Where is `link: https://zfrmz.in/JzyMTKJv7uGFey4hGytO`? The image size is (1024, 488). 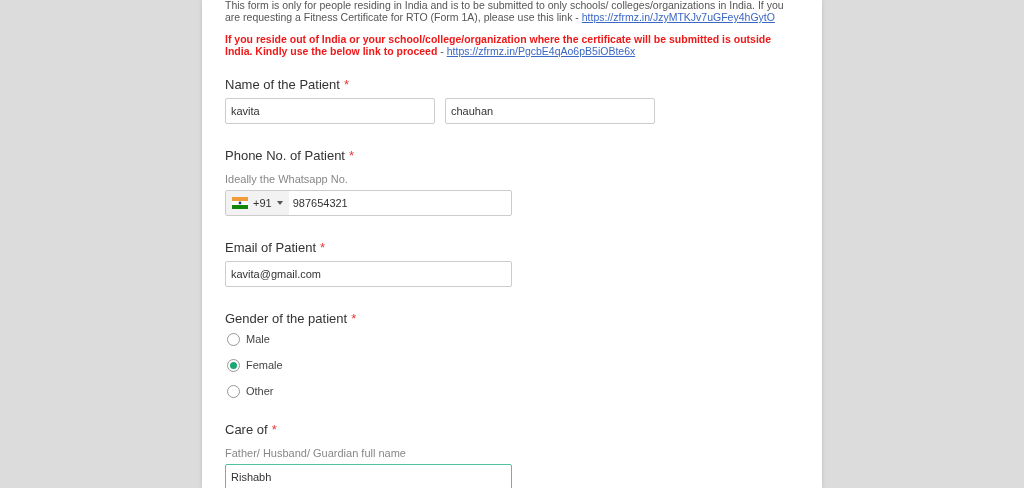
link: https://zfrmz.in/JzyMTKJv7uGFey4hGytO is located at coordinates (678, 17).